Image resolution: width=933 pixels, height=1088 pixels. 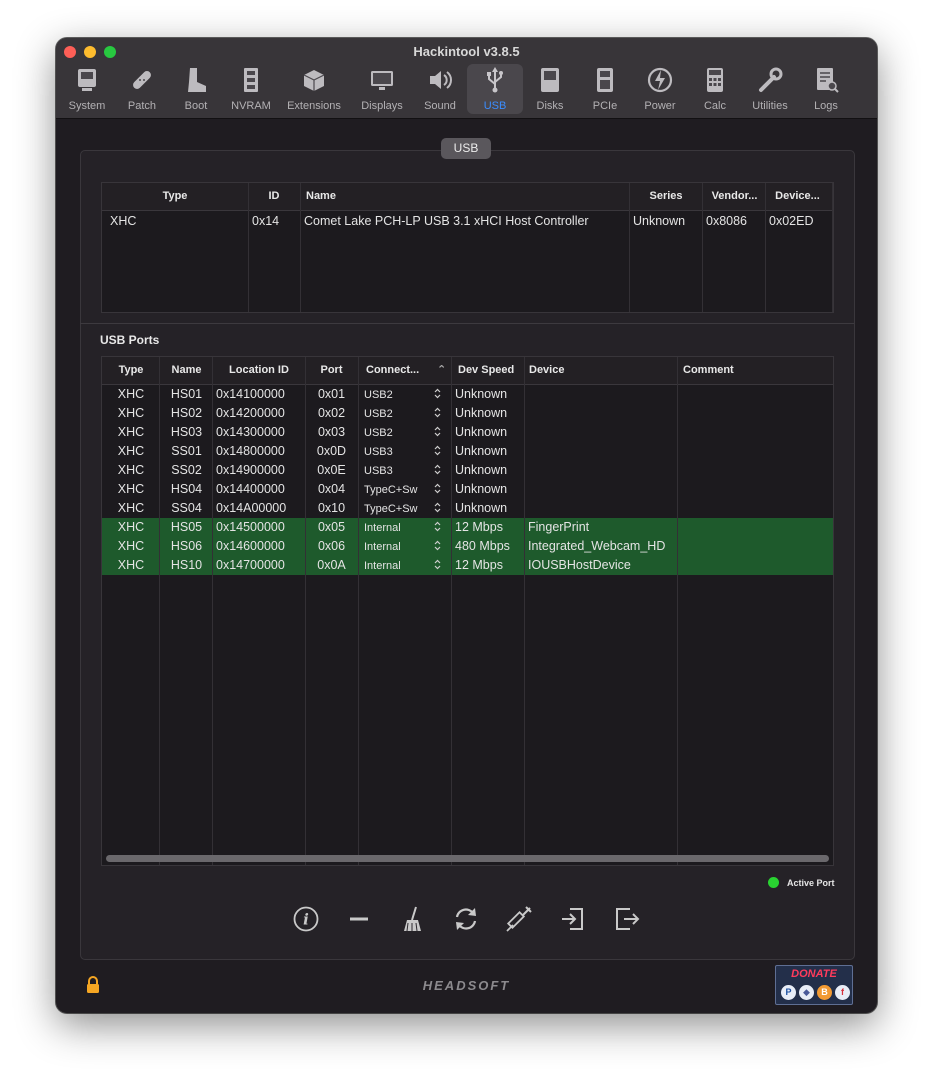 What do you see at coordinates (186, 489) in the screenshot?
I see `port-name: HS04` at bounding box center [186, 489].